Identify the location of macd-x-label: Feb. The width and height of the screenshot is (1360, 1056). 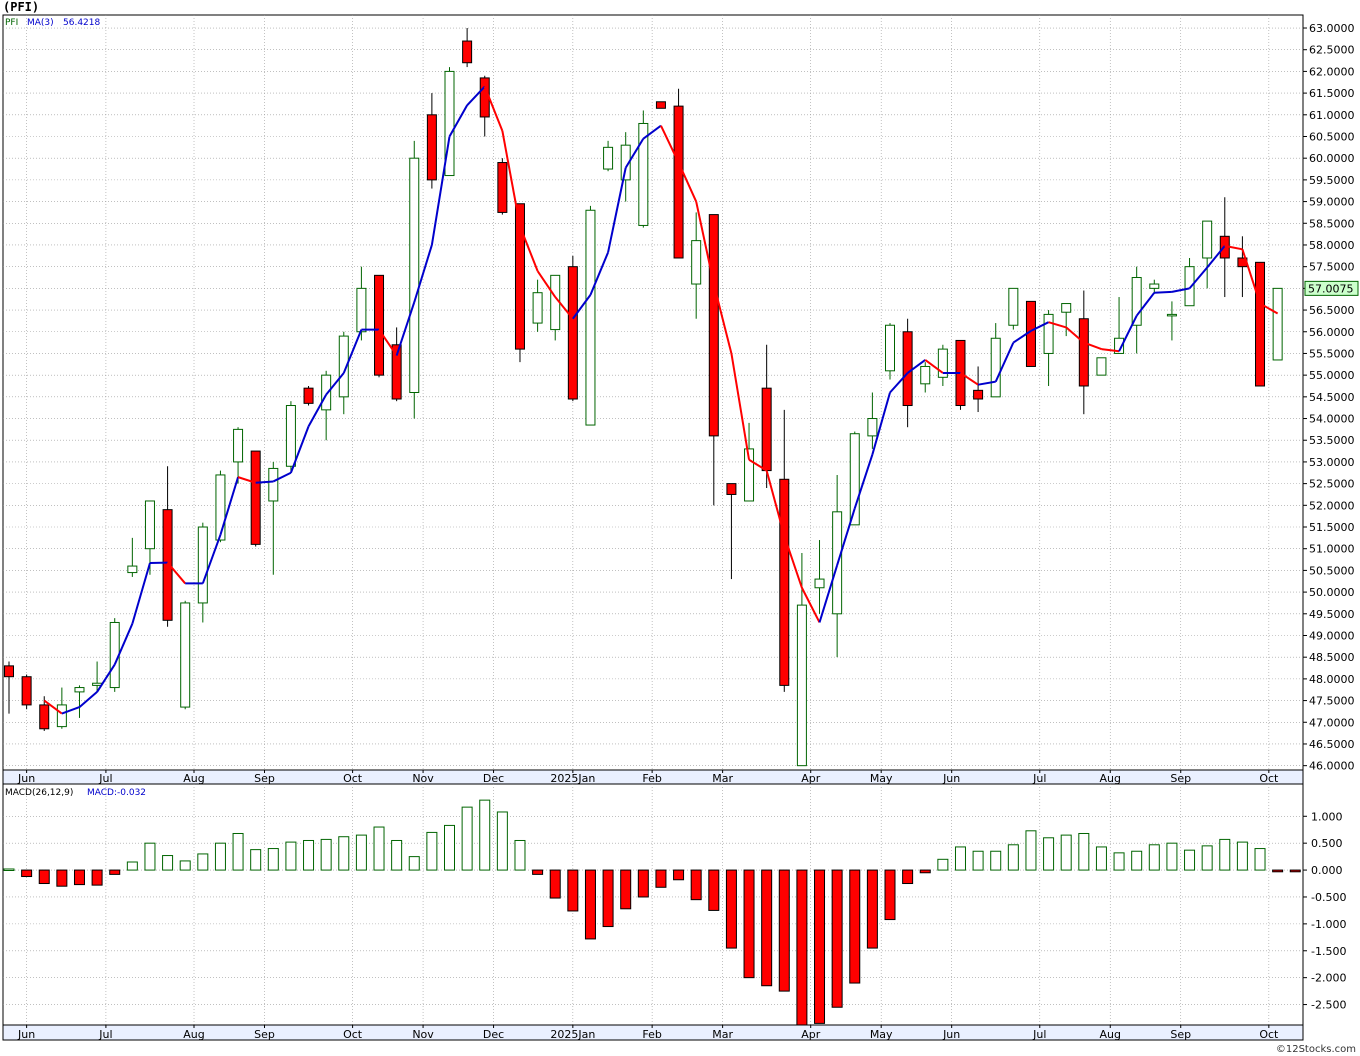
(651, 1034).